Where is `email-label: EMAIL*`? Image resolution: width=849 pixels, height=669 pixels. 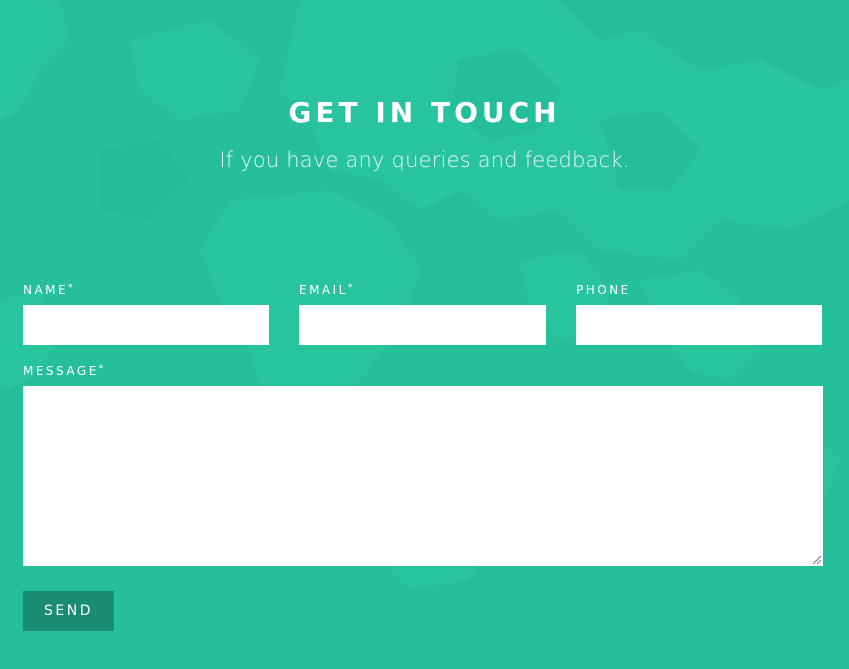 email-label: EMAIL* is located at coordinates (325, 290).